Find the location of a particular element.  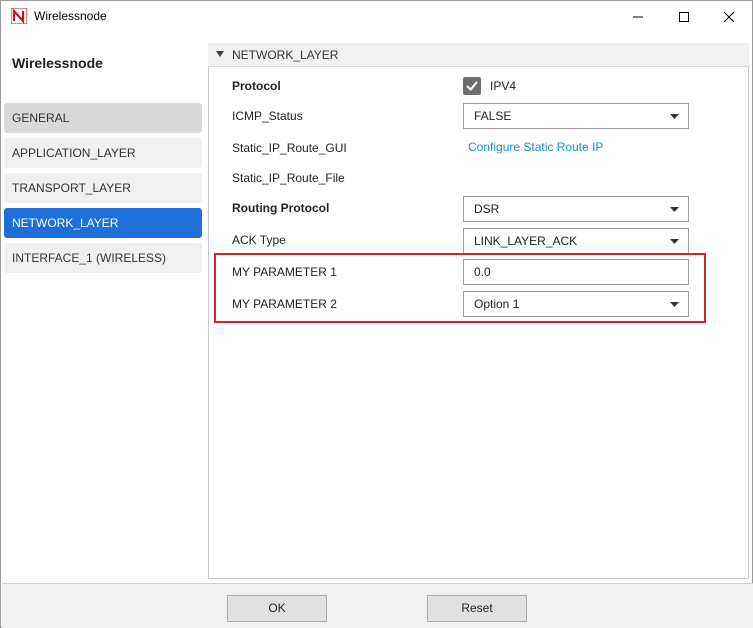

ack-type-select: LINK_LAYER_ACK is located at coordinates (576, 241).